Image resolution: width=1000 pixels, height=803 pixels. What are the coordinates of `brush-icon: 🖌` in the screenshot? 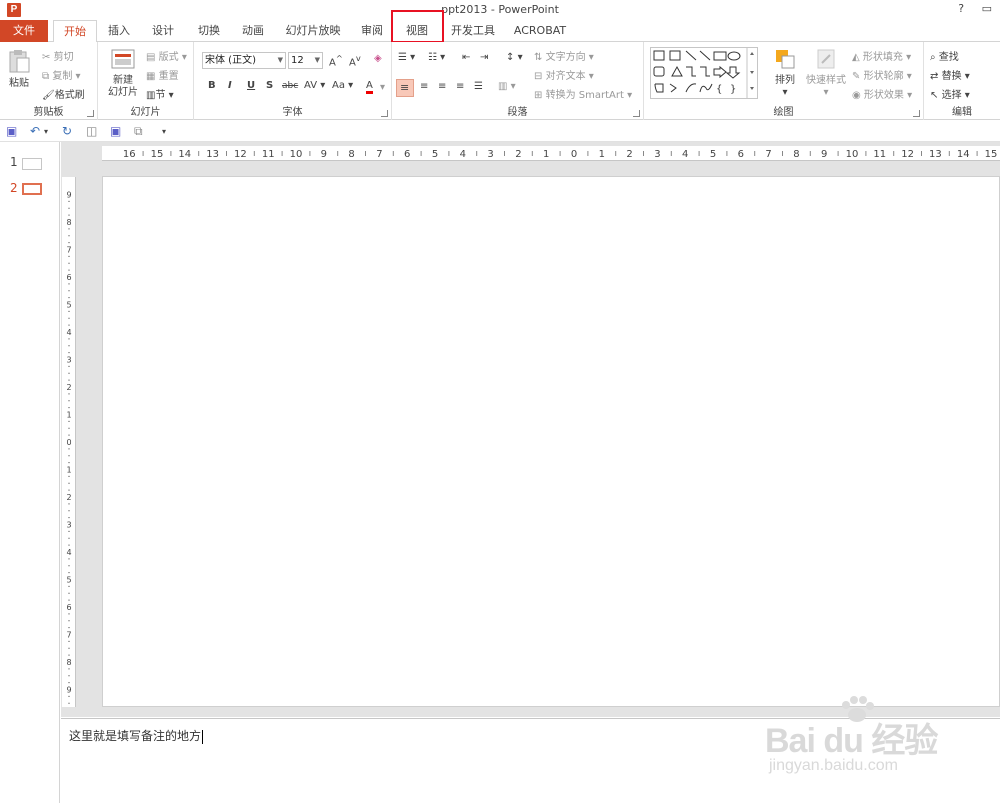 It's located at (48, 95).